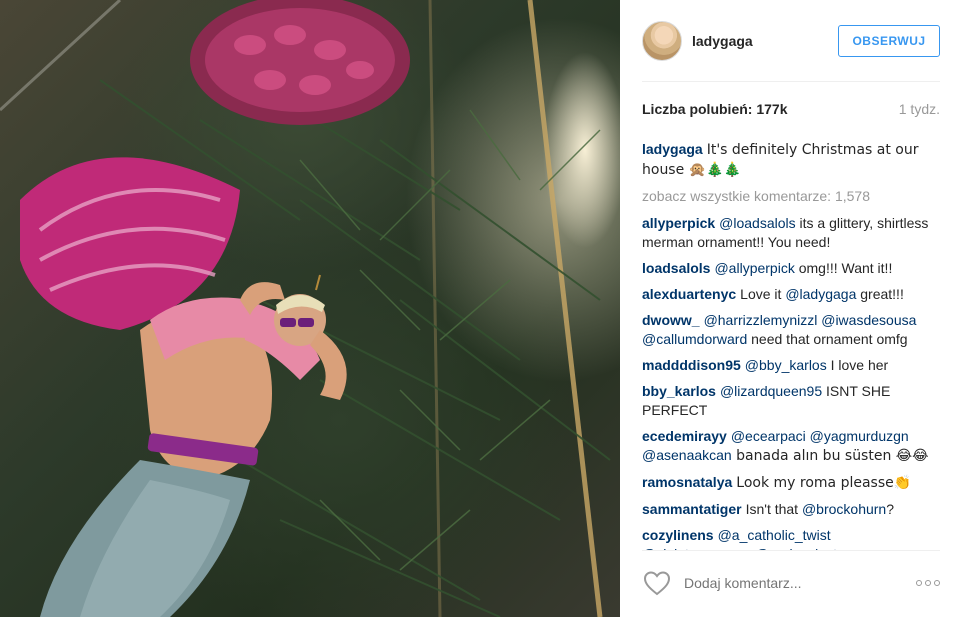  I want to click on follow-button: OBSERWUJ, so click(889, 41).